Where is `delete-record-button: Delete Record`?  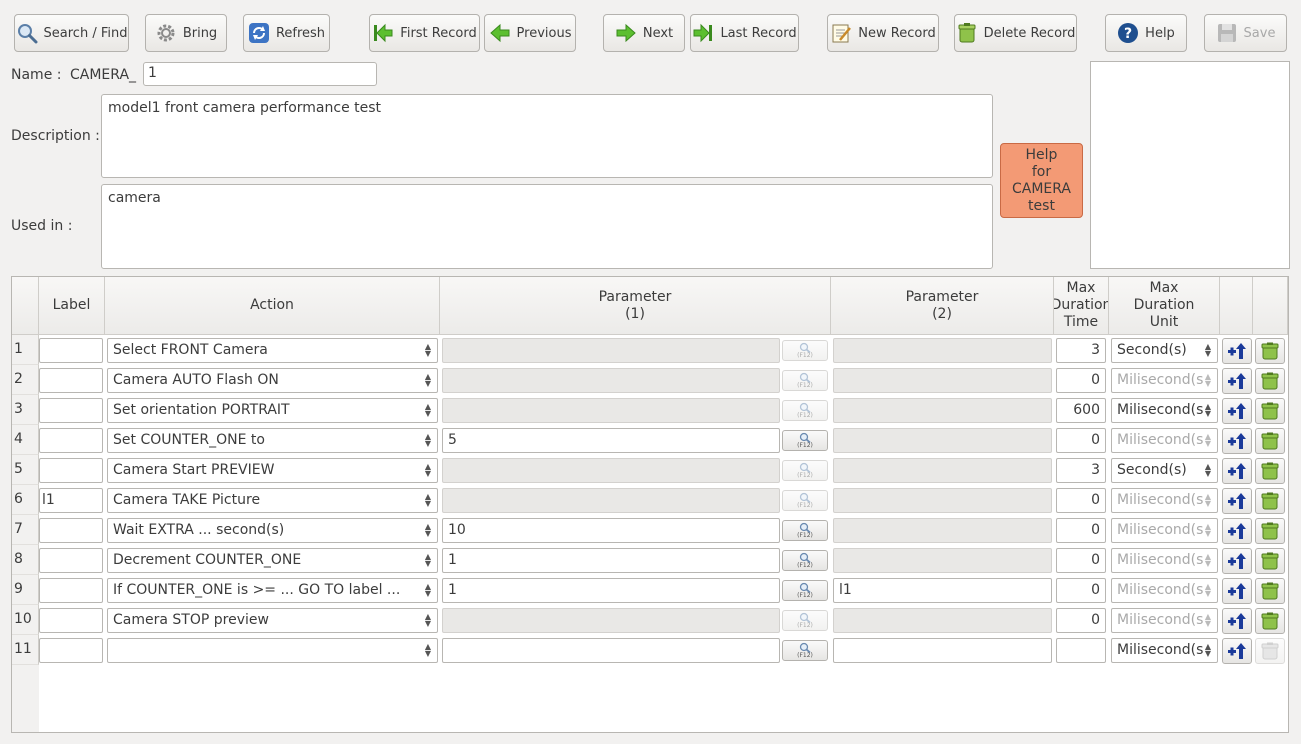
delete-record-button: Delete Record is located at coordinates (1015, 33).